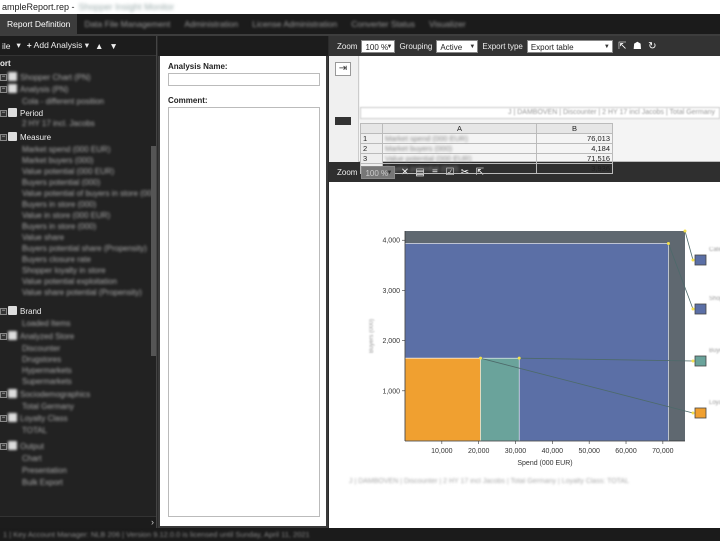  I want to click on user-add-icon: ☗, so click(637, 46).